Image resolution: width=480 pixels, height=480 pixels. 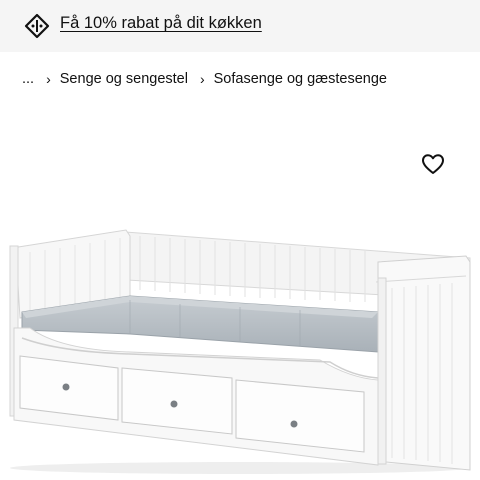 I want to click on promo-bar: Få 10% rabat på dit køkken, so click(x=240, y=26).